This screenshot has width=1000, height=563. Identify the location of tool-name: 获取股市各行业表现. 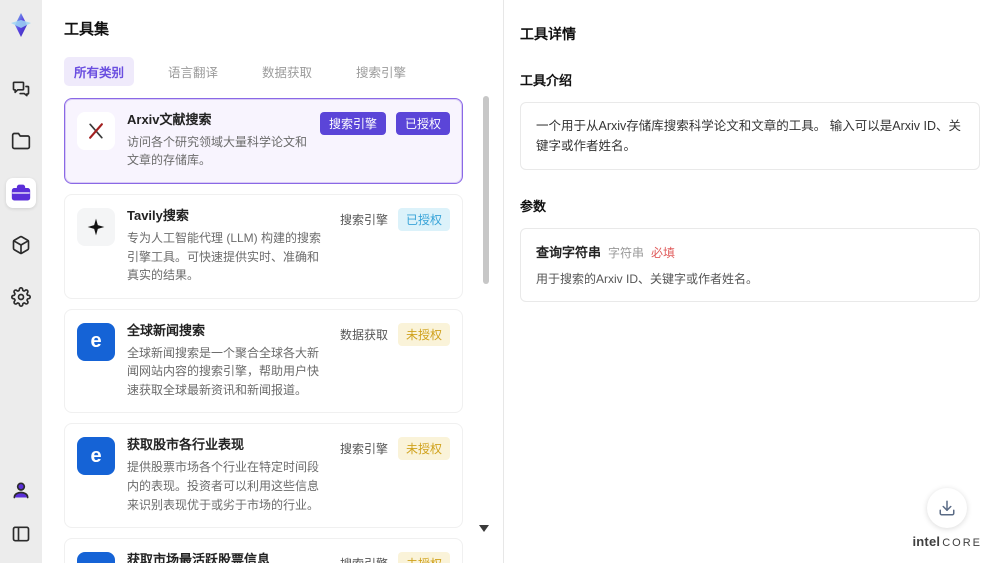
(186, 445).